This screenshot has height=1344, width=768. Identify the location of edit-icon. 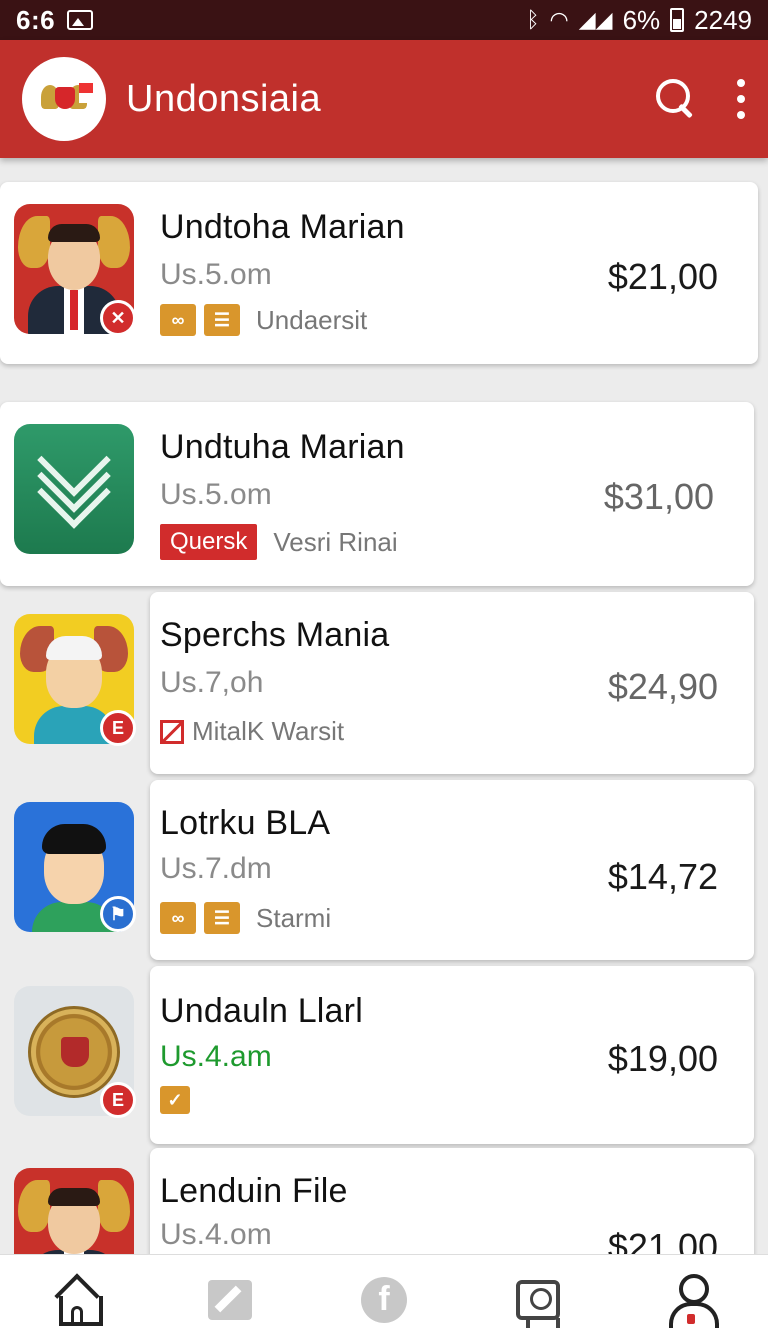
(230, 1299).